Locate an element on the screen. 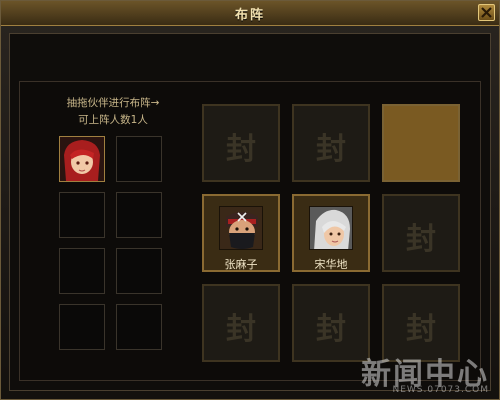 The height and width of the screenshot is (400, 500). close-button is located at coordinates (486, 12).